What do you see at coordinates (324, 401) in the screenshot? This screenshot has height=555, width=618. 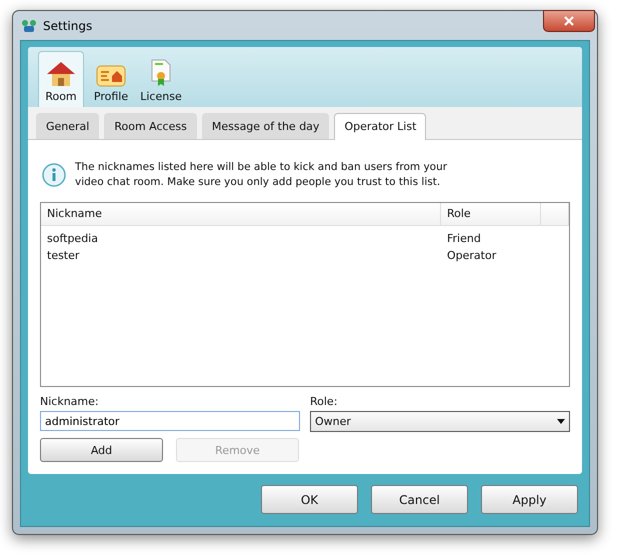 I see `role-label: Role:` at bounding box center [324, 401].